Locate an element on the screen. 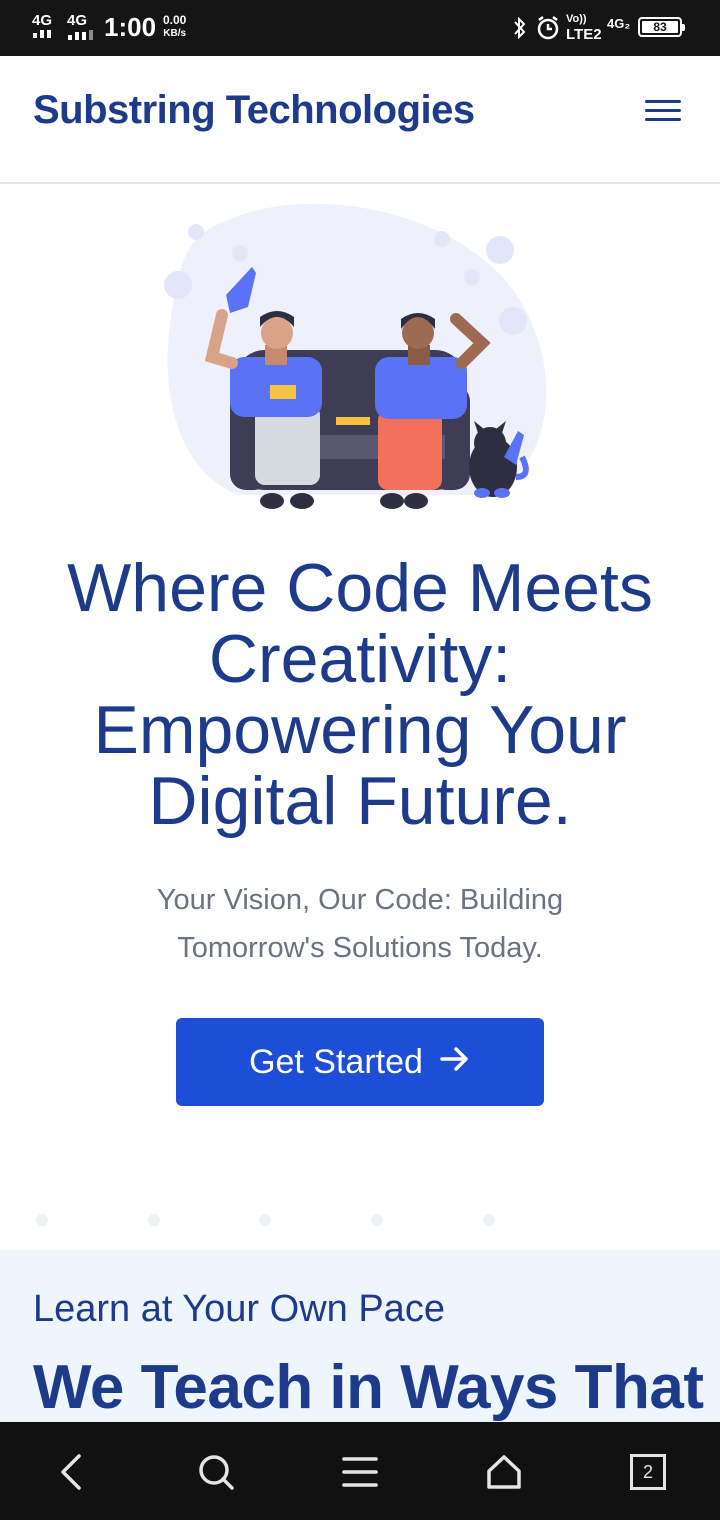 Image resolution: width=720 pixels, height=1520 pixels. network-type: 4G₂ is located at coordinates (619, 23).